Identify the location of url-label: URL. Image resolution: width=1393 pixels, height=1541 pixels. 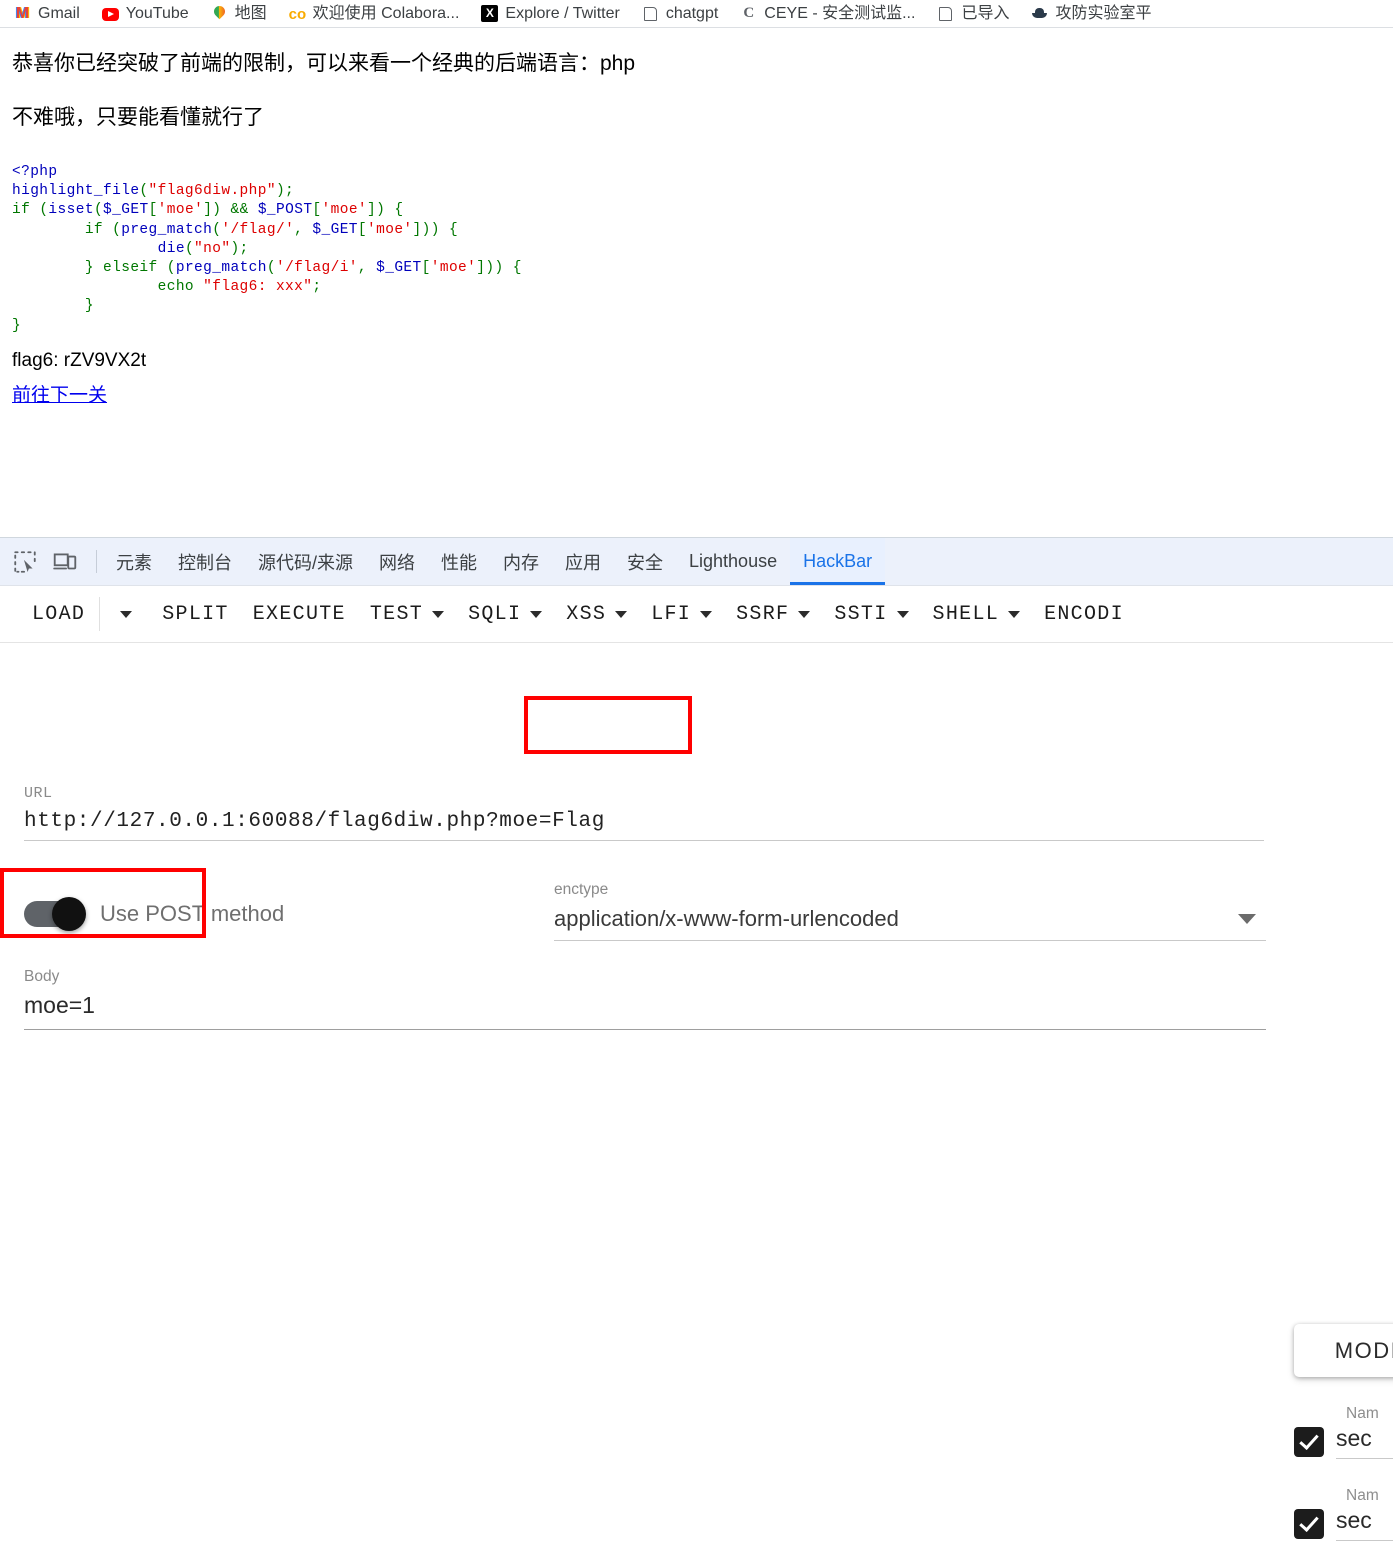
(38, 793).